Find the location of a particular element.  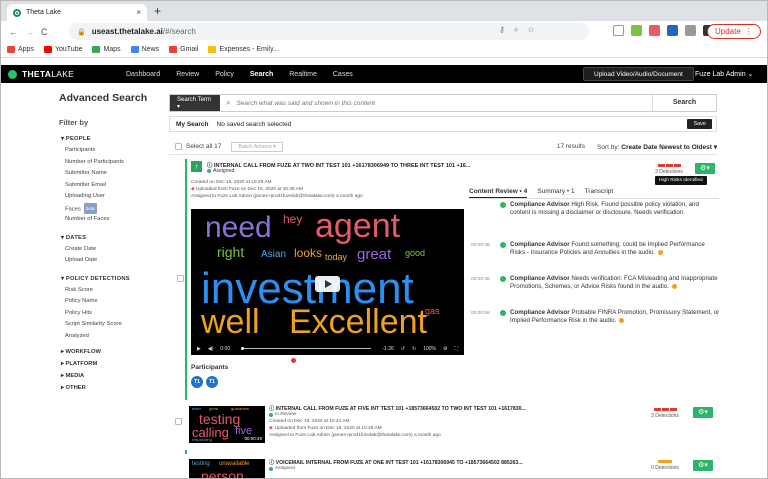

sidebar-item-policy-hits: Policy Hits is located at coordinates (115, 314).